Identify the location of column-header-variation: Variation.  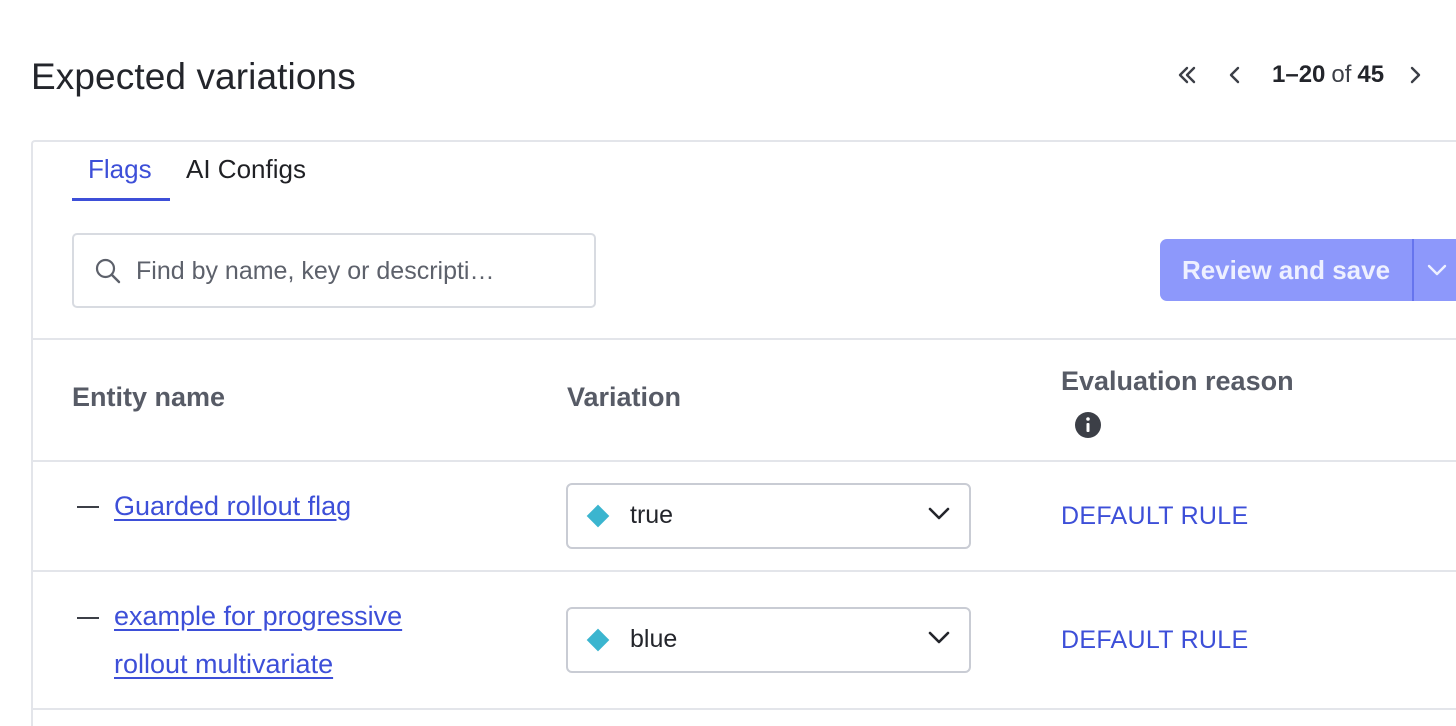
(624, 397).